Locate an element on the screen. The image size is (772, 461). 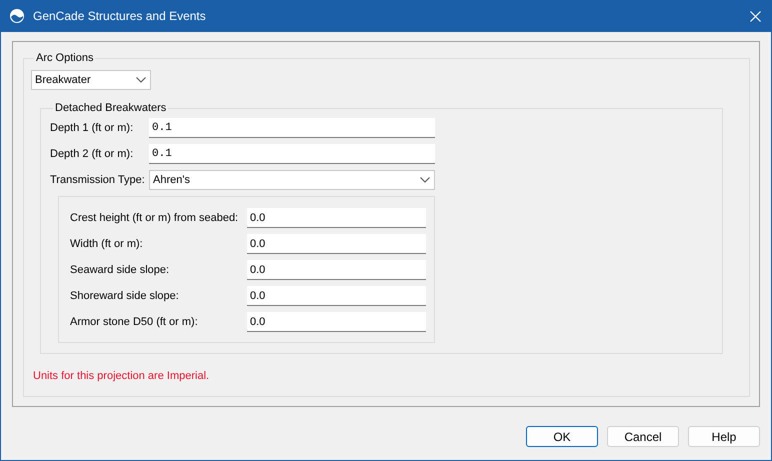
dialog-button: Help is located at coordinates (724, 436).